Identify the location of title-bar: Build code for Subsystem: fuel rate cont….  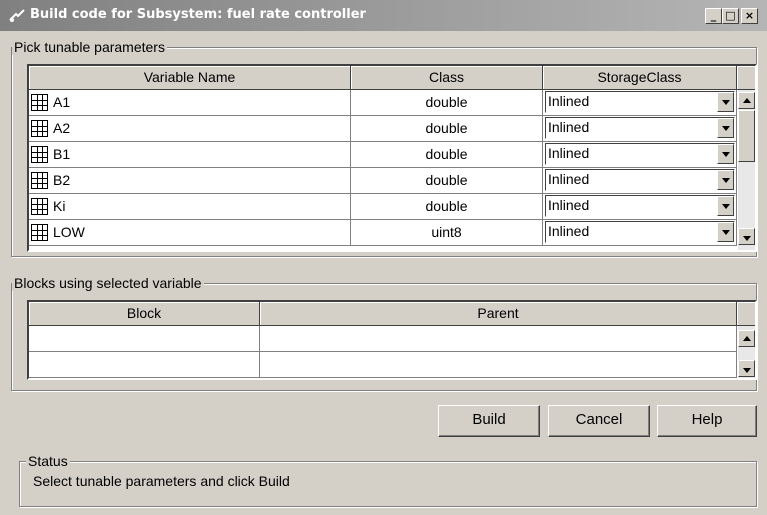
(383, 15).